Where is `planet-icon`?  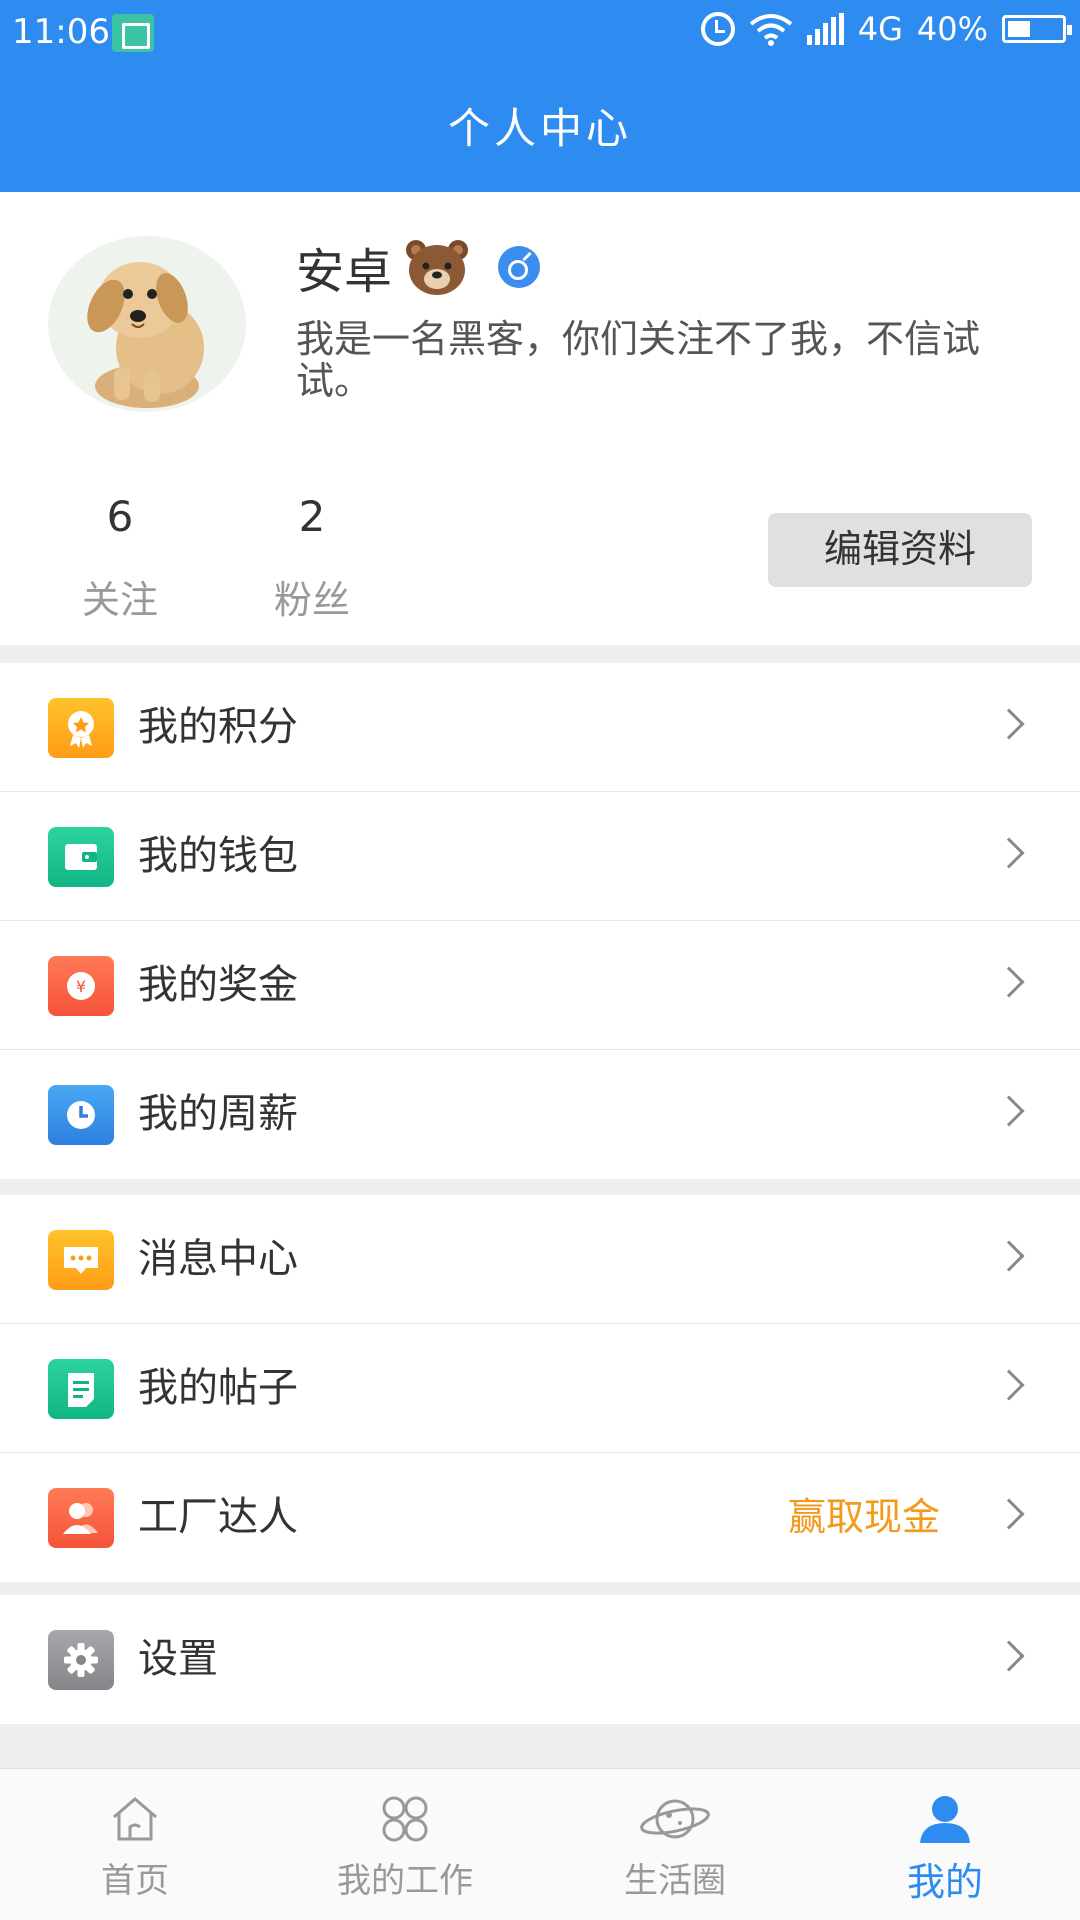
planet-icon is located at coordinates (675, 1819).